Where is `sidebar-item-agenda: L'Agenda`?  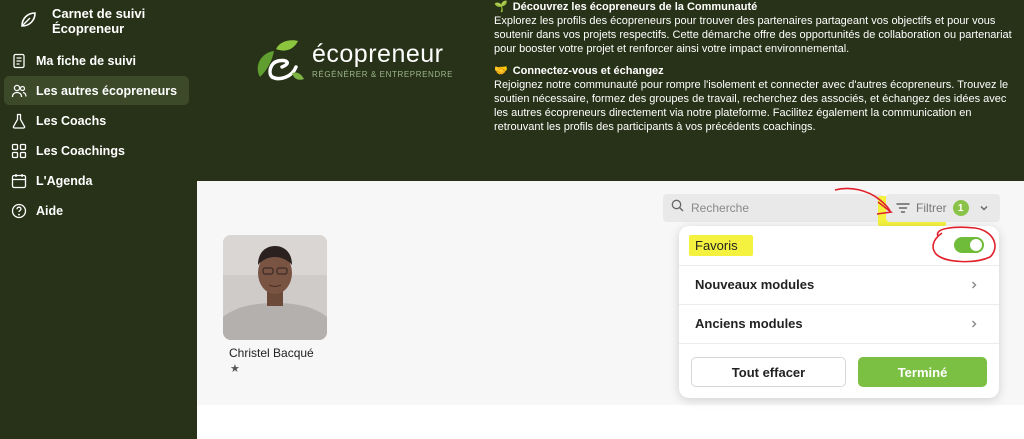
sidebar-item-agenda: L'Agenda is located at coordinates (96, 180).